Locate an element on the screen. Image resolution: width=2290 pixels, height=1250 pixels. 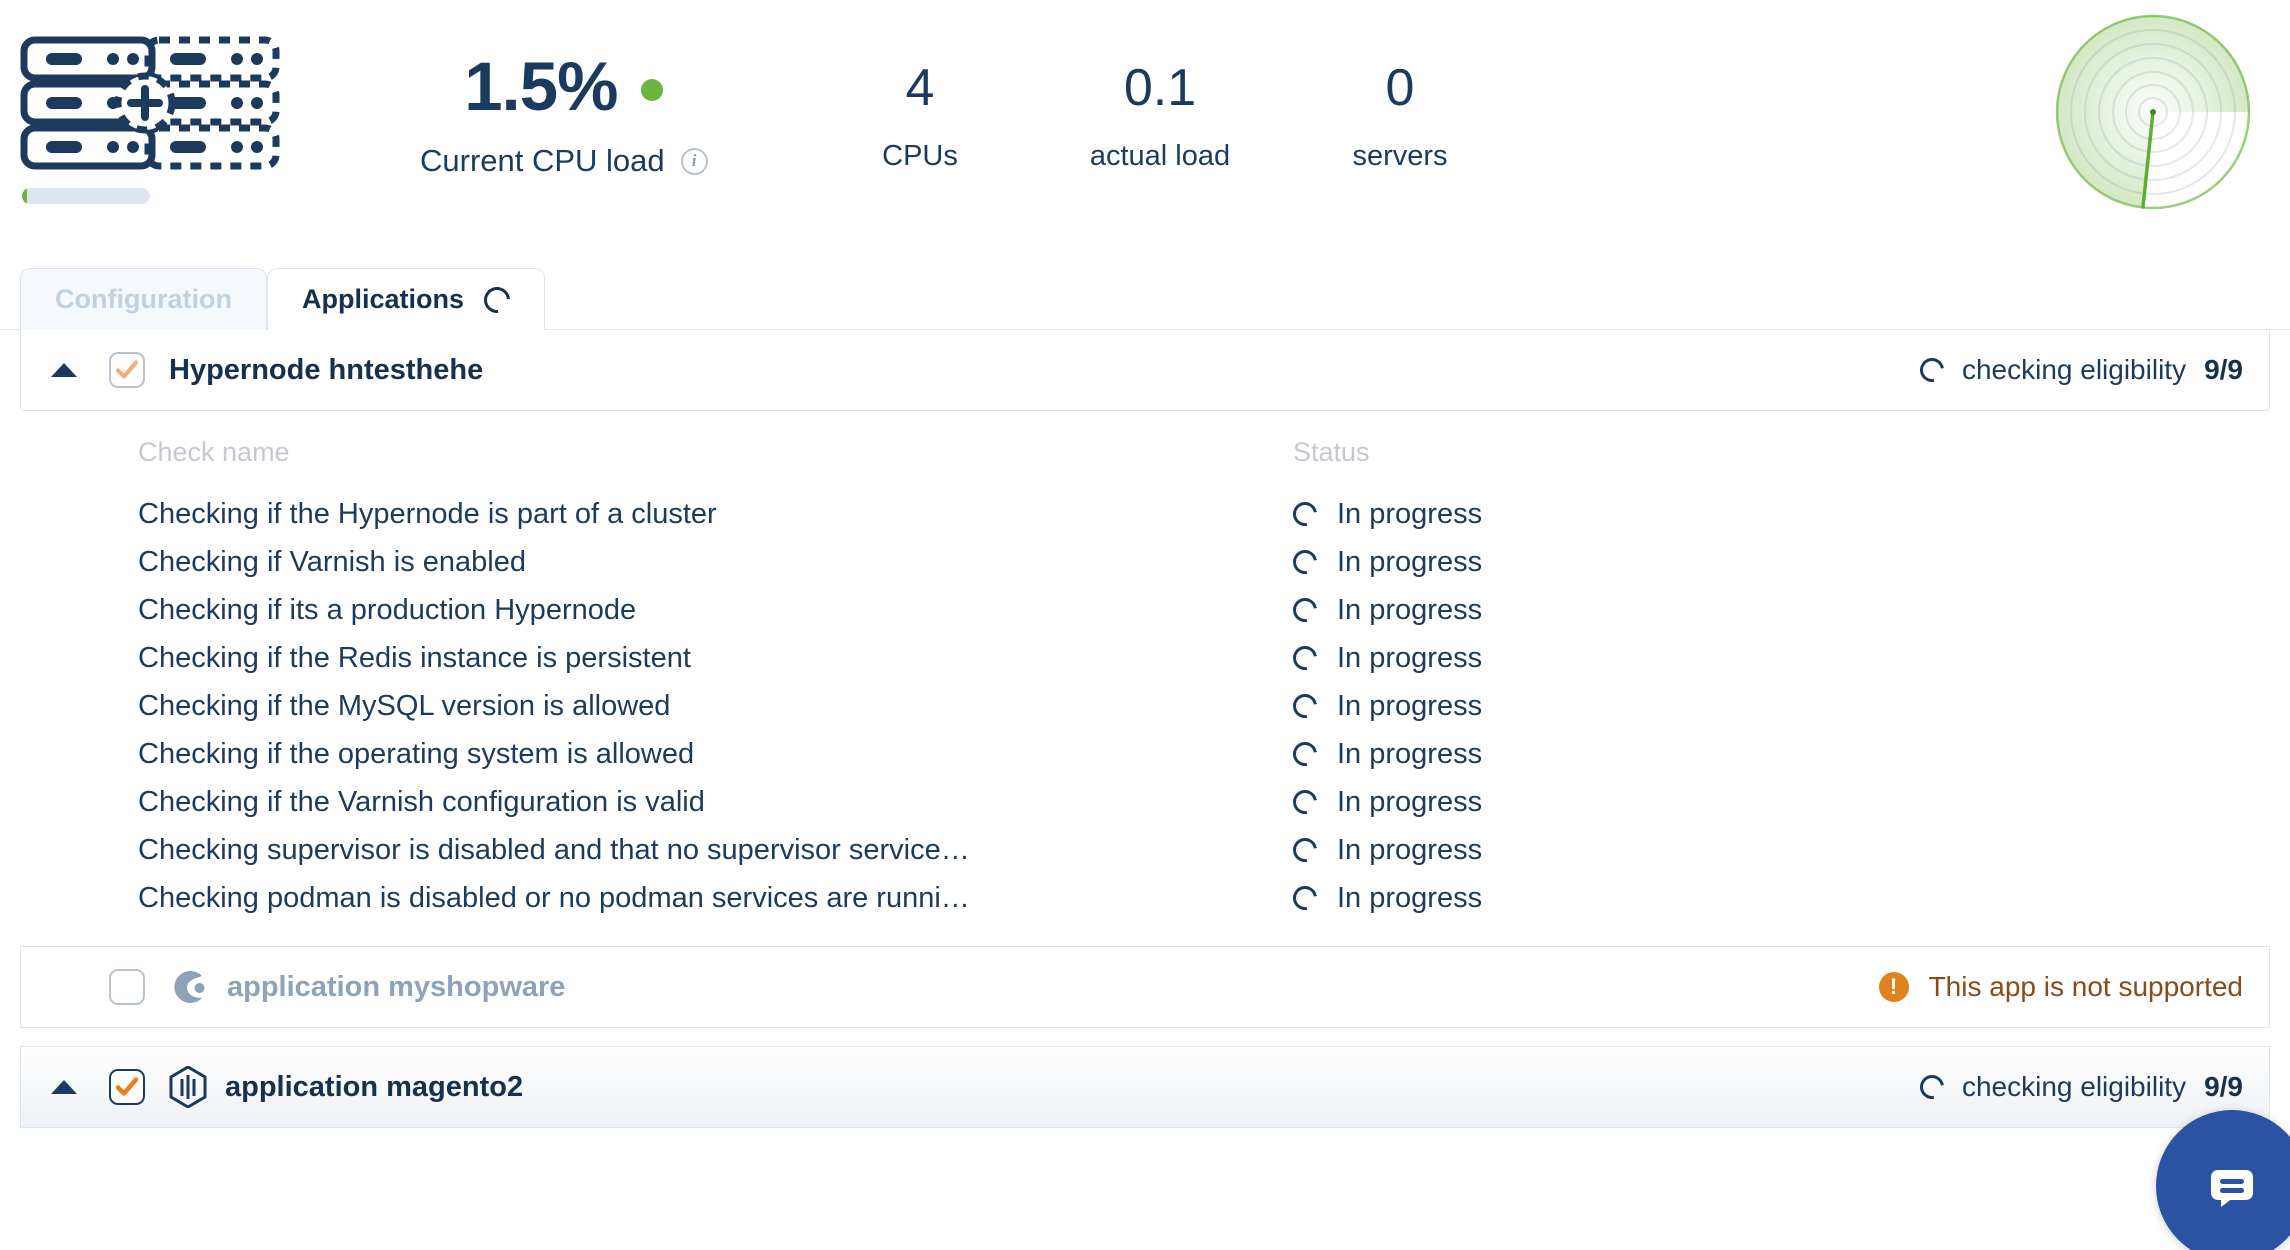
col-header-status: Status is located at coordinates (1331, 452).